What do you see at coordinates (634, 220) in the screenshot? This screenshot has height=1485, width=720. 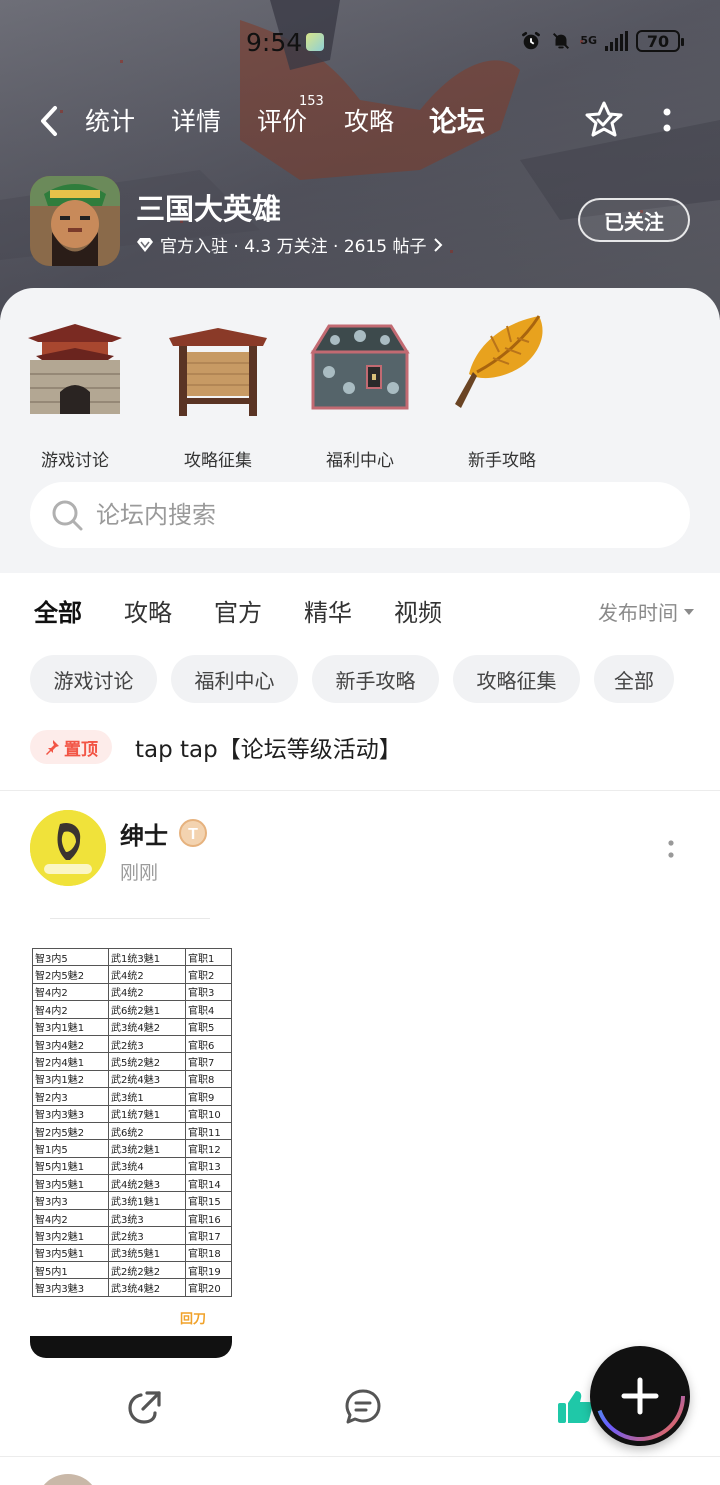 I see `follow-button: 已关注` at bounding box center [634, 220].